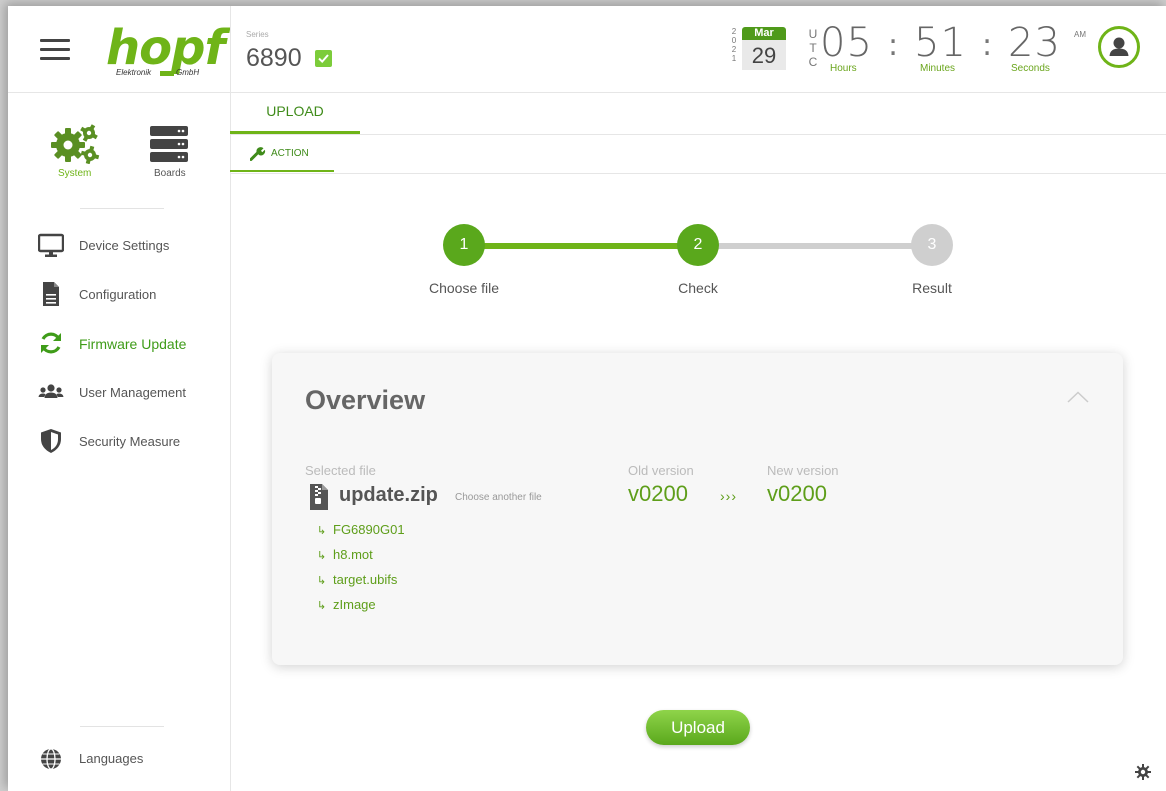 The height and width of the screenshot is (791, 1166). What do you see at coordinates (815, 246) in the screenshot?
I see `step-connector-pending` at bounding box center [815, 246].